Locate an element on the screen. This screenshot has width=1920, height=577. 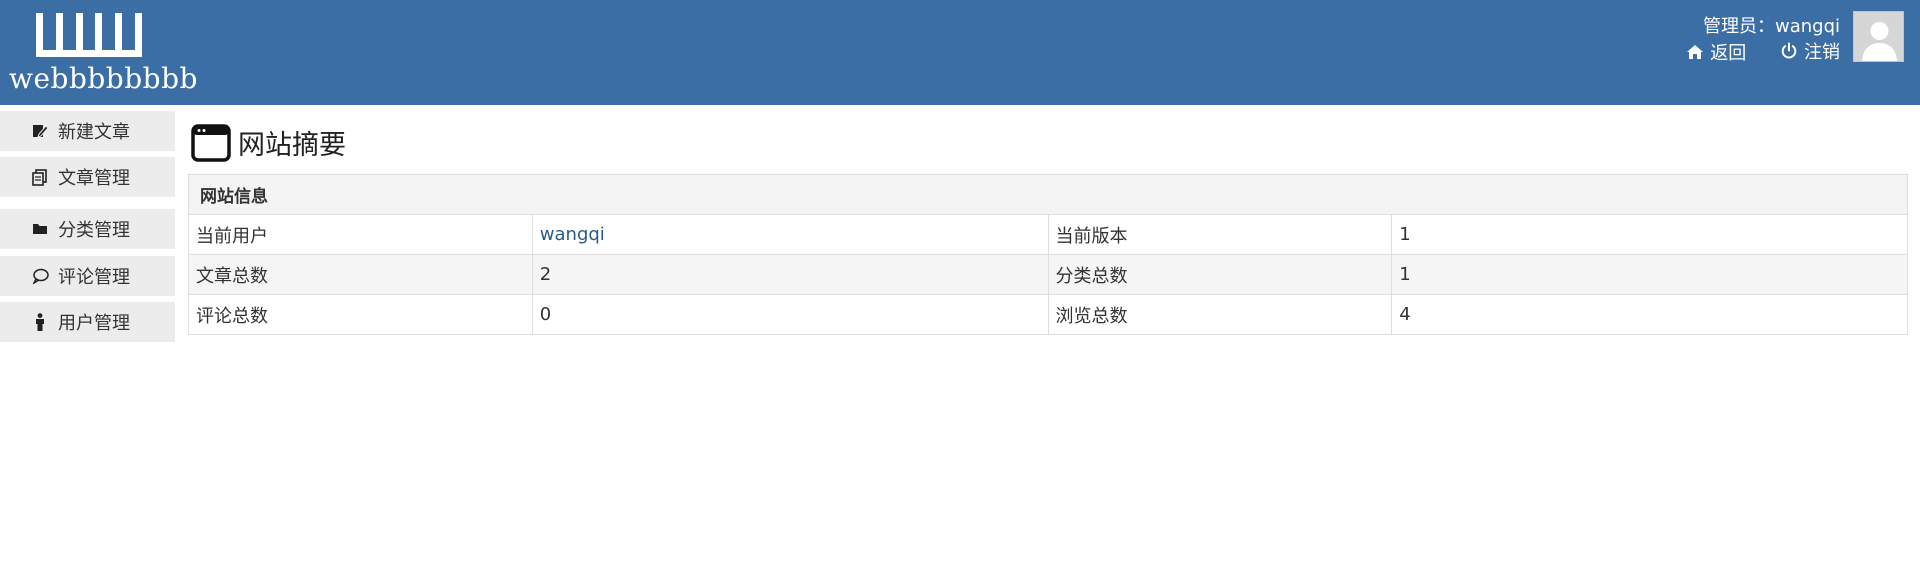
page-title-wrap: 网站摘要 is located at coordinates (268, 142).